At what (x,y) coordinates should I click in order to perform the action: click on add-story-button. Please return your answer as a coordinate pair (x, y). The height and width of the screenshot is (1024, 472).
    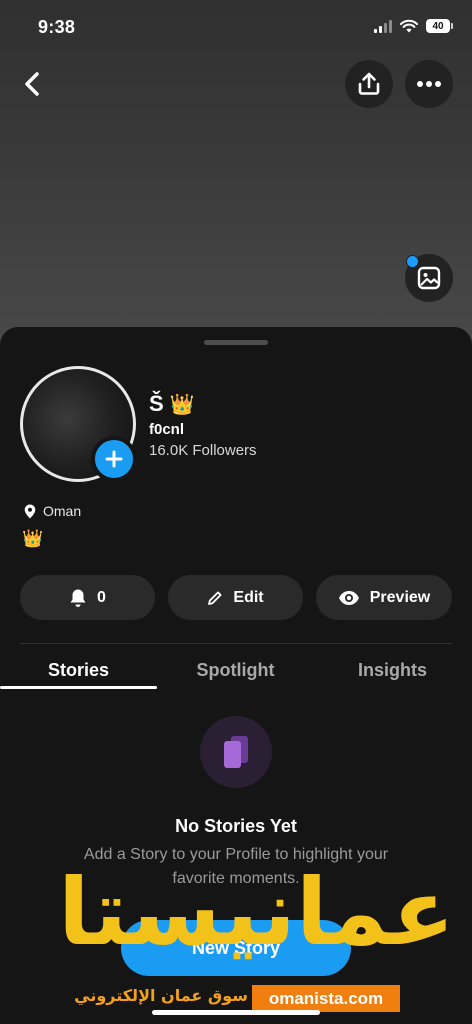
    Looking at the image, I should click on (114, 459).